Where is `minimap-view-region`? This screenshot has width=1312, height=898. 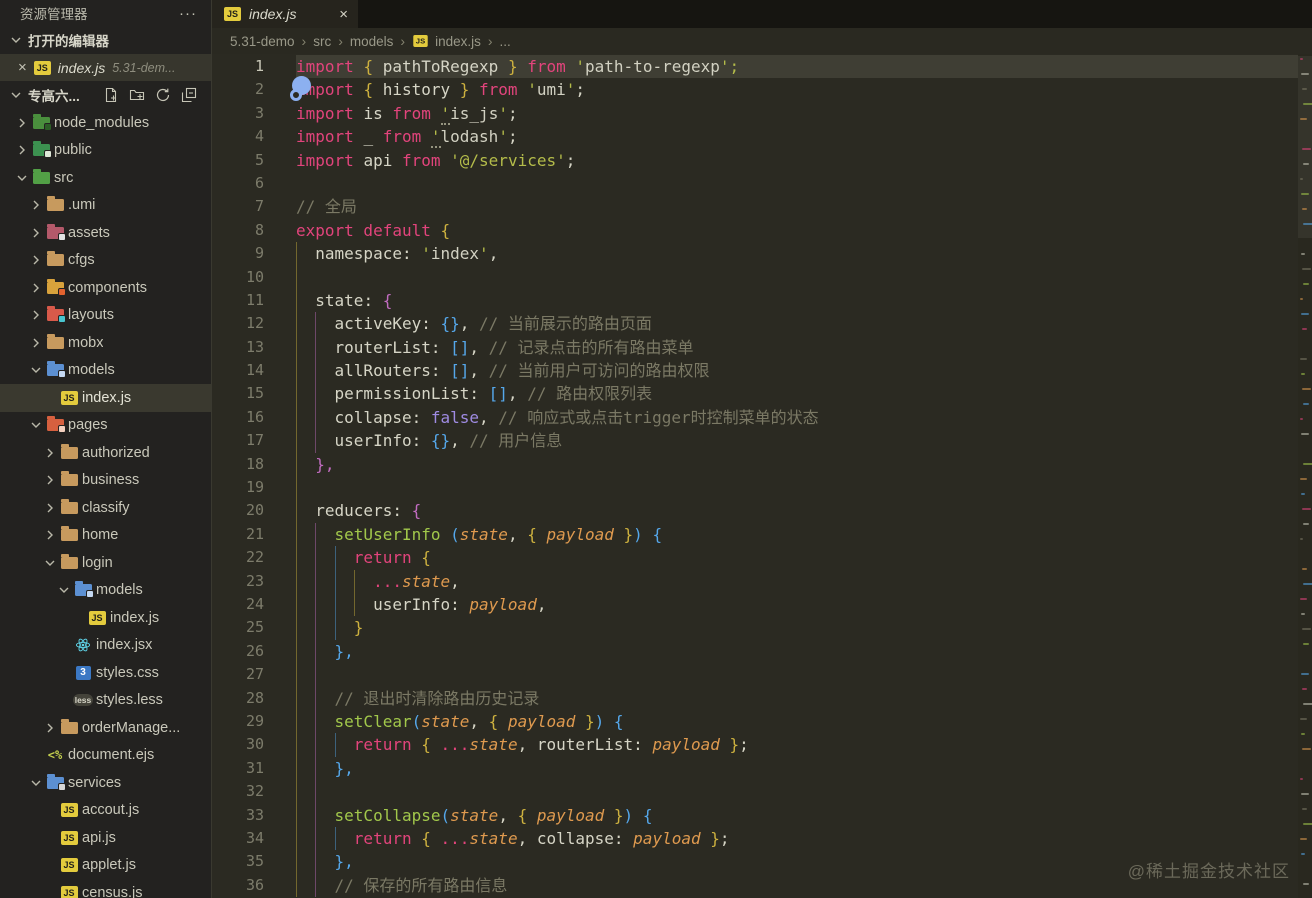 minimap-view-region is located at coordinates (1305, 147).